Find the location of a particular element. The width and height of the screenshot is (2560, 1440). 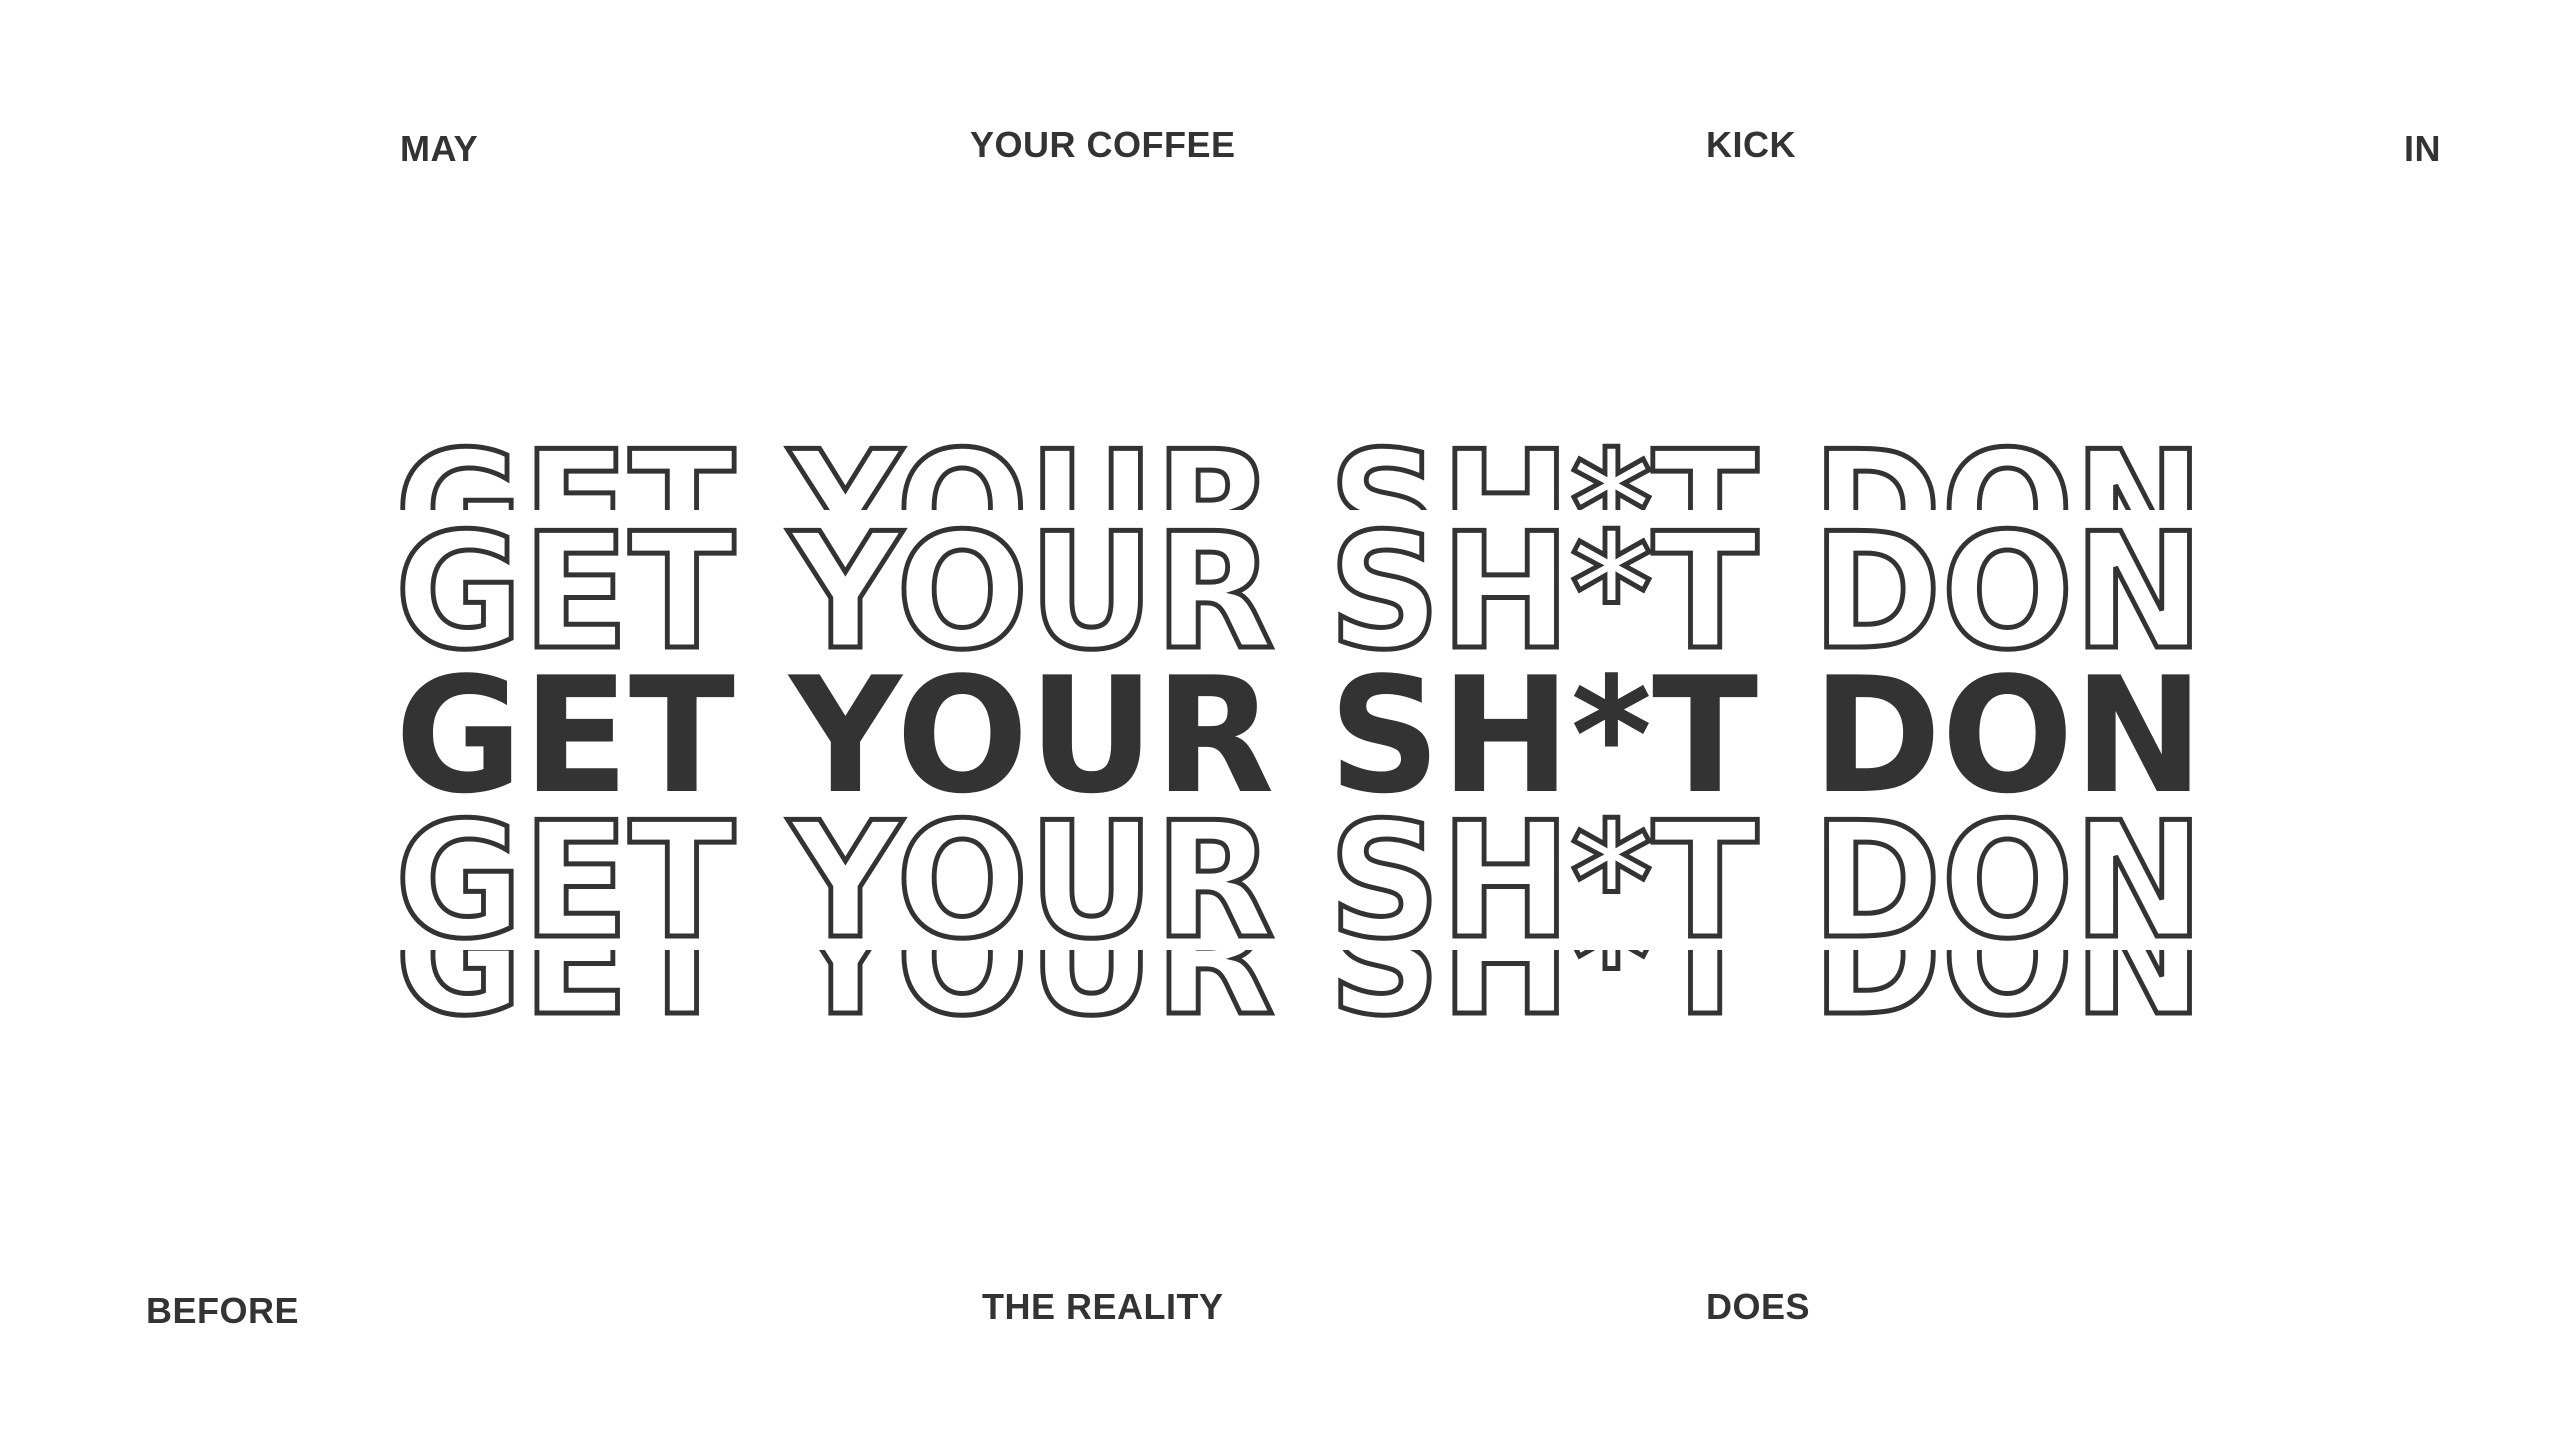

word-kick: KICK is located at coordinates (1751, 144).